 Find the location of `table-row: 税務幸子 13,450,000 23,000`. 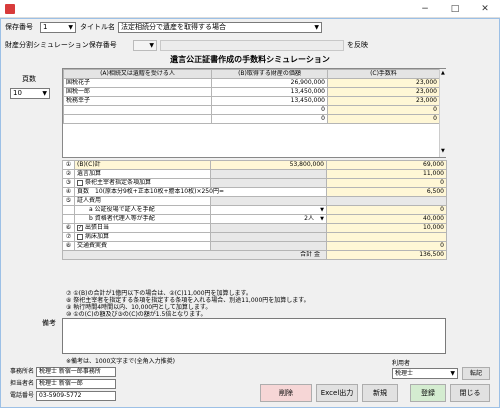

table-row: 税務幸子 13,450,000 23,000 is located at coordinates (251, 101).